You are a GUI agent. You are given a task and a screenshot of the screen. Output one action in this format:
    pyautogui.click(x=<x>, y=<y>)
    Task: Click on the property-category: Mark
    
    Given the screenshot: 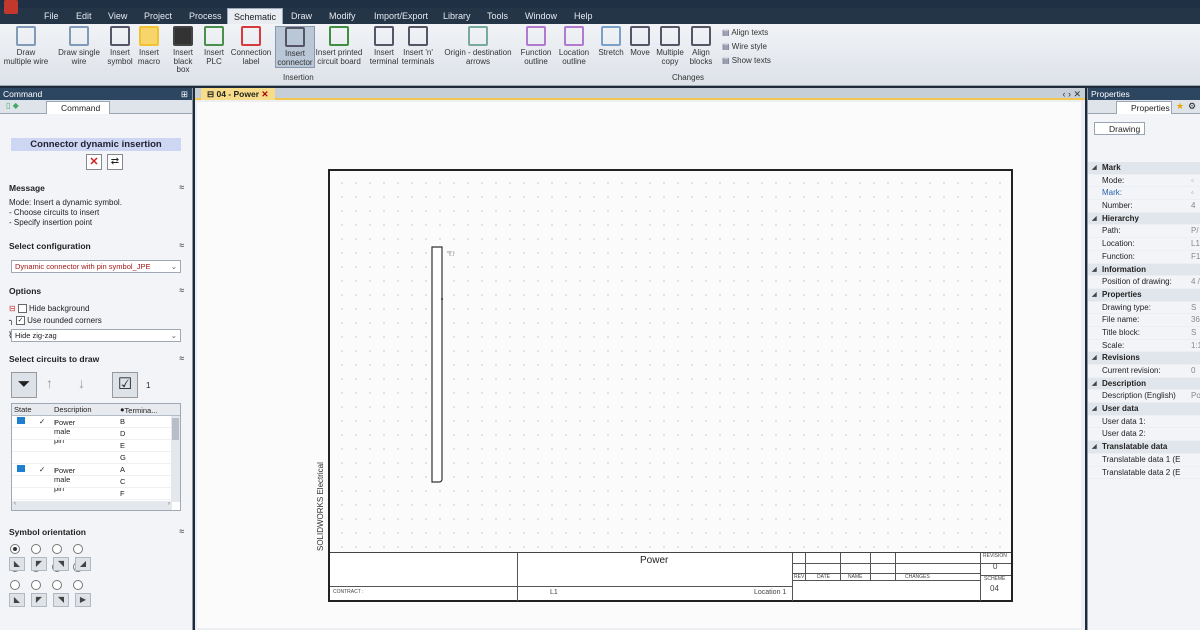 What is the action you would take?
    pyautogui.click(x=1144, y=168)
    